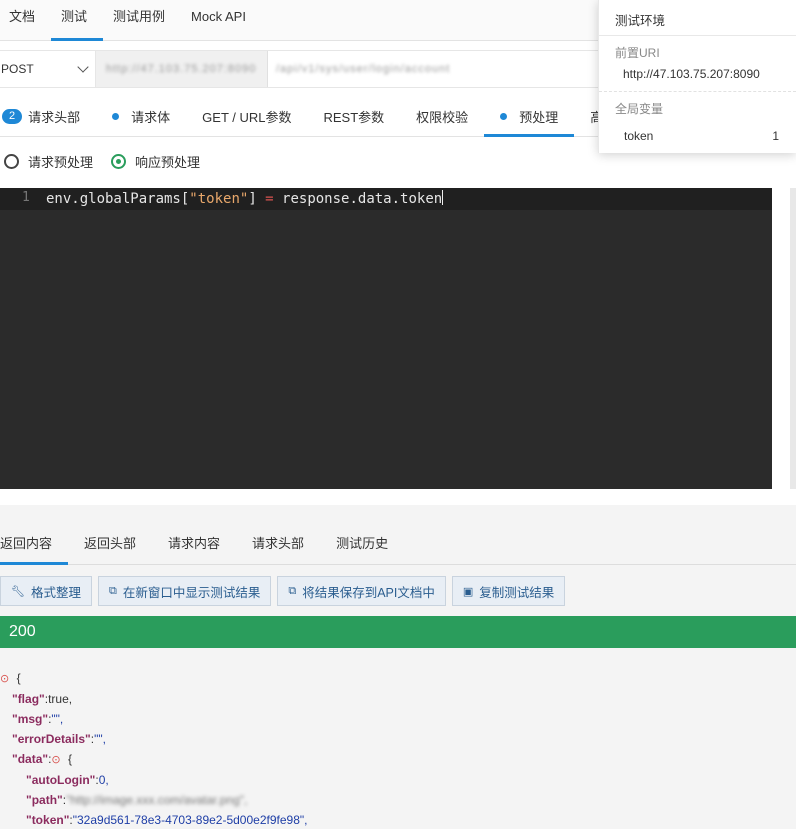  Describe the element at coordinates (168, 162) in the screenshot. I see `radio-label: 响应预处理` at that location.